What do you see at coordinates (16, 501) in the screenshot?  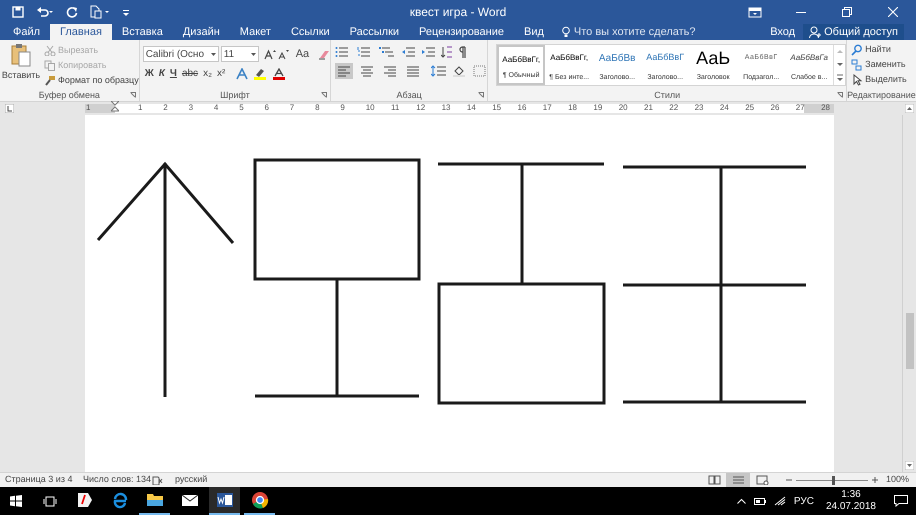 I see `start-icon` at bounding box center [16, 501].